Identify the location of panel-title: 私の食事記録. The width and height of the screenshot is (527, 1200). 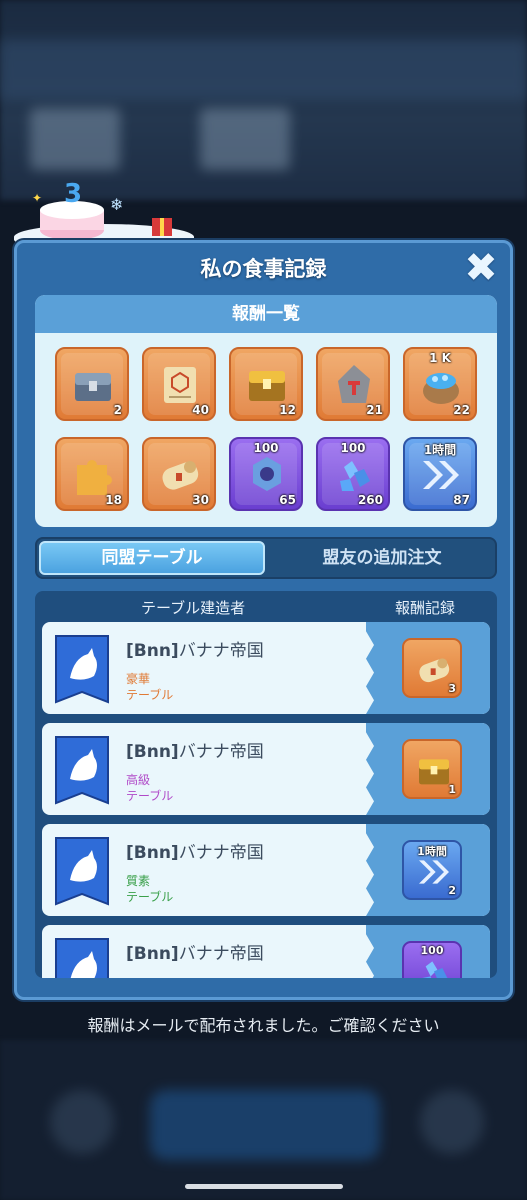
(263, 269).